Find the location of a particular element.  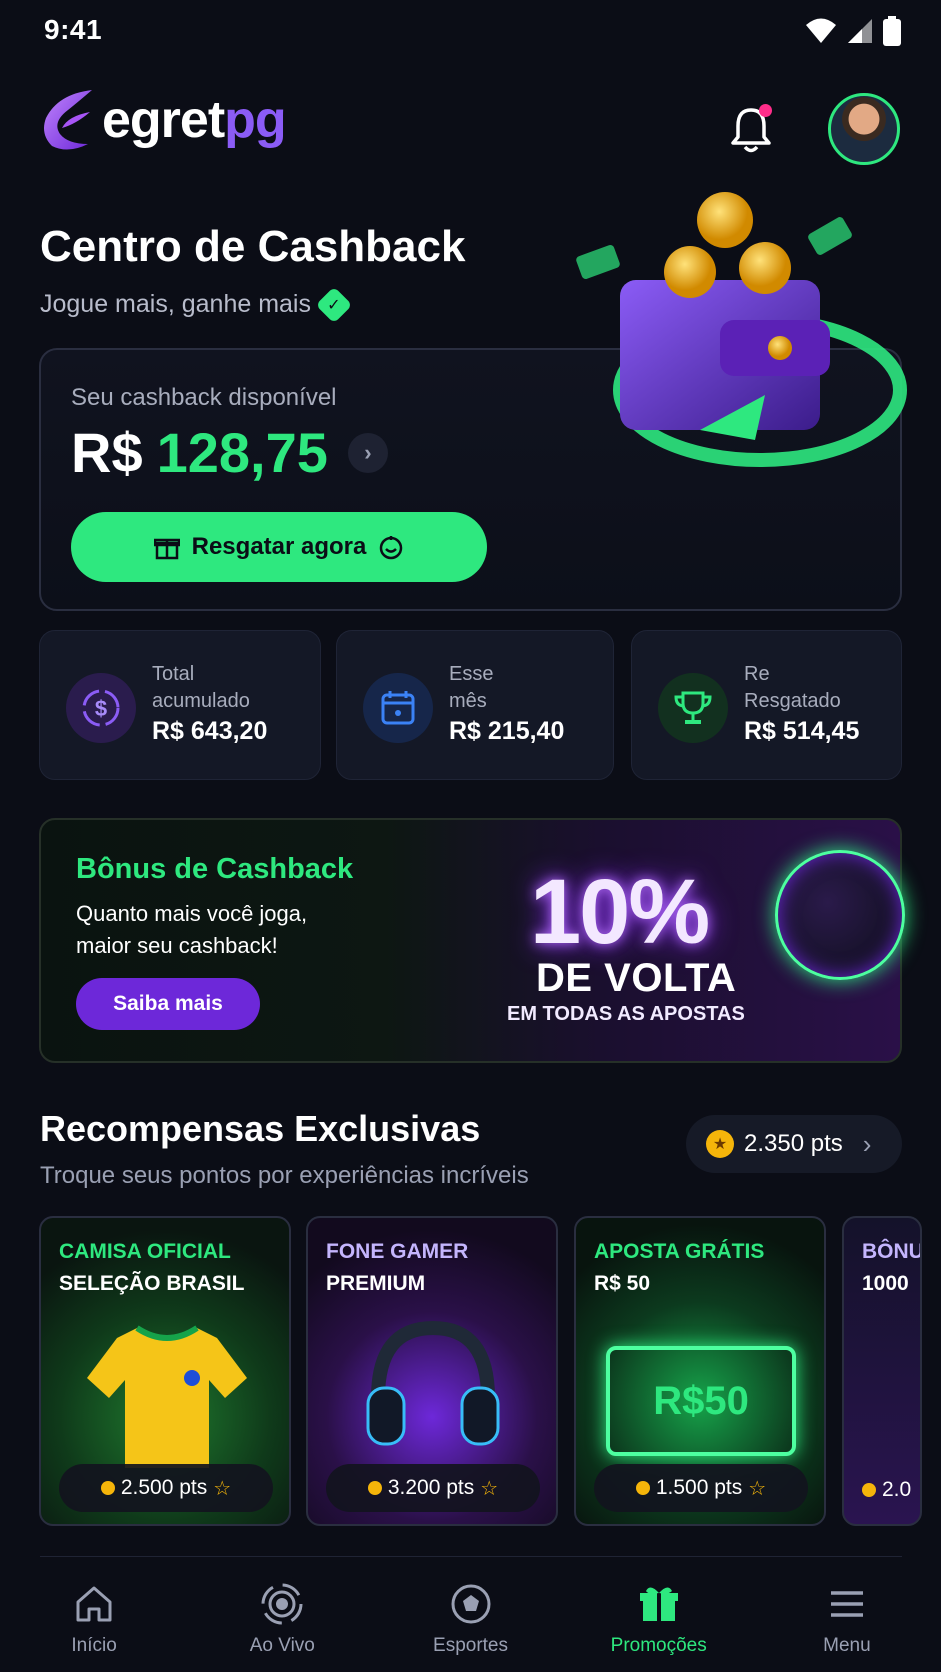

reward-points-value: 1.500 pts is located at coordinates (699, 1487).